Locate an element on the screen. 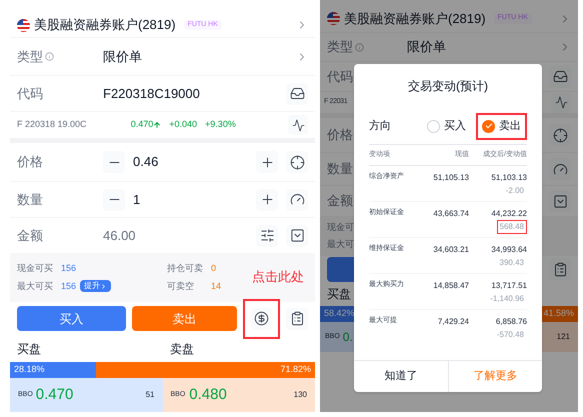 Image resolution: width=583 pixels, height=417 pixels. table-cell-text: 14,858.47 is located at coordinates (450, 286).